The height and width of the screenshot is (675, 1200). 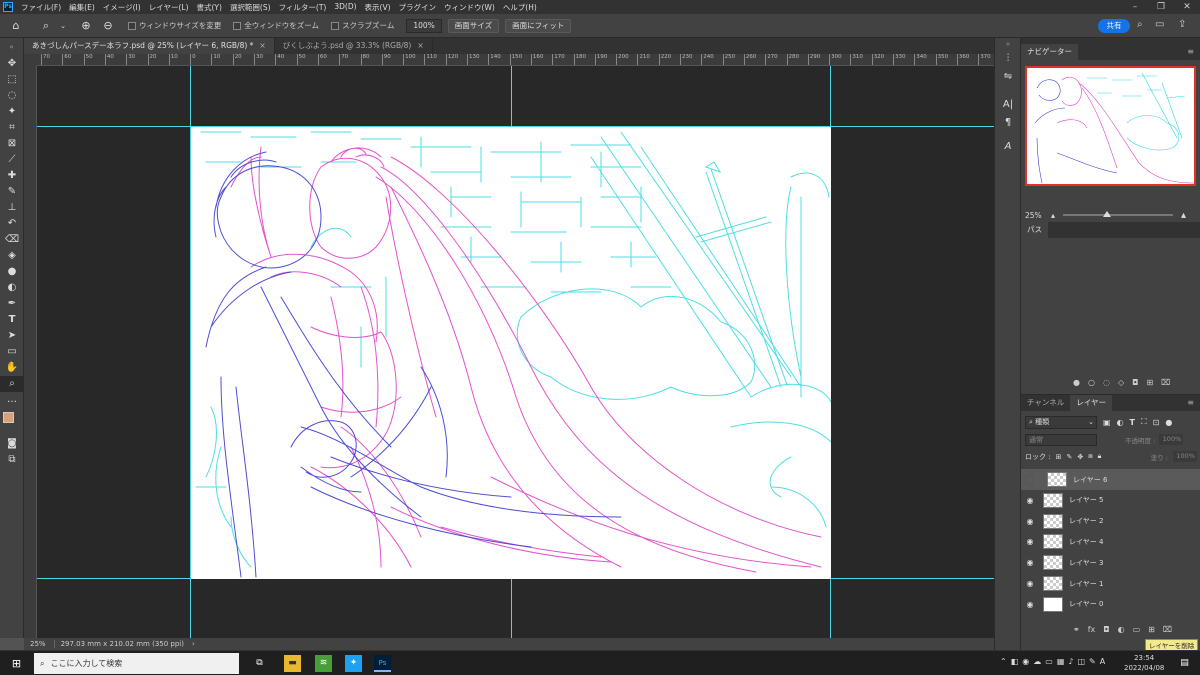 What do you see at coordinates (362, 25) in the screenshot?
I see `scrubby-zoom-checkbox: スクラブズーム` at bounding box center [362, 25].